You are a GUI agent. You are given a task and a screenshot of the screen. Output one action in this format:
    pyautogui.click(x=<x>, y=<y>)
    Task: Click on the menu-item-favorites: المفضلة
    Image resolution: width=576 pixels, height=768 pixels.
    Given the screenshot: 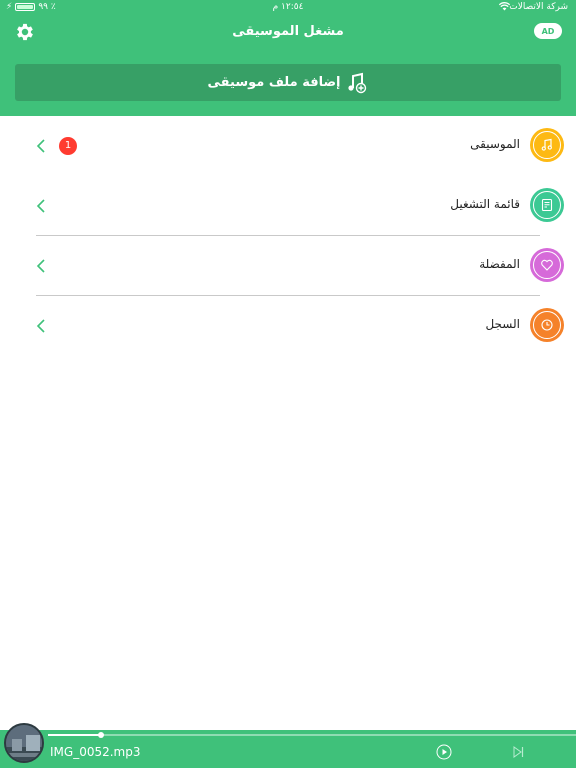 What is the action you would take?
    pyautogui.click(x=288, y=266)
    